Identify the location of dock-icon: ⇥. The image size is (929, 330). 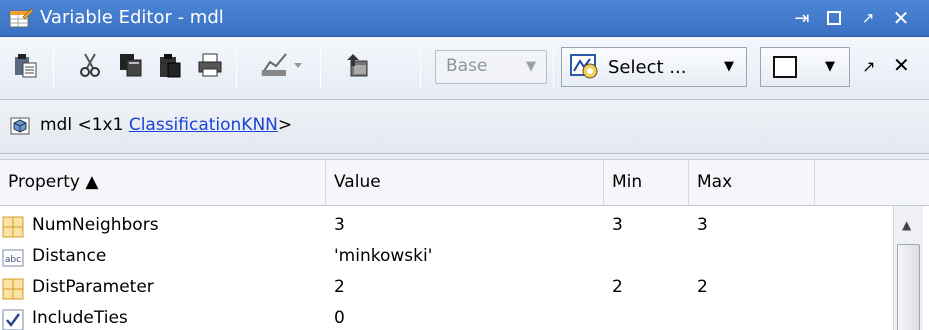
(802, 18).